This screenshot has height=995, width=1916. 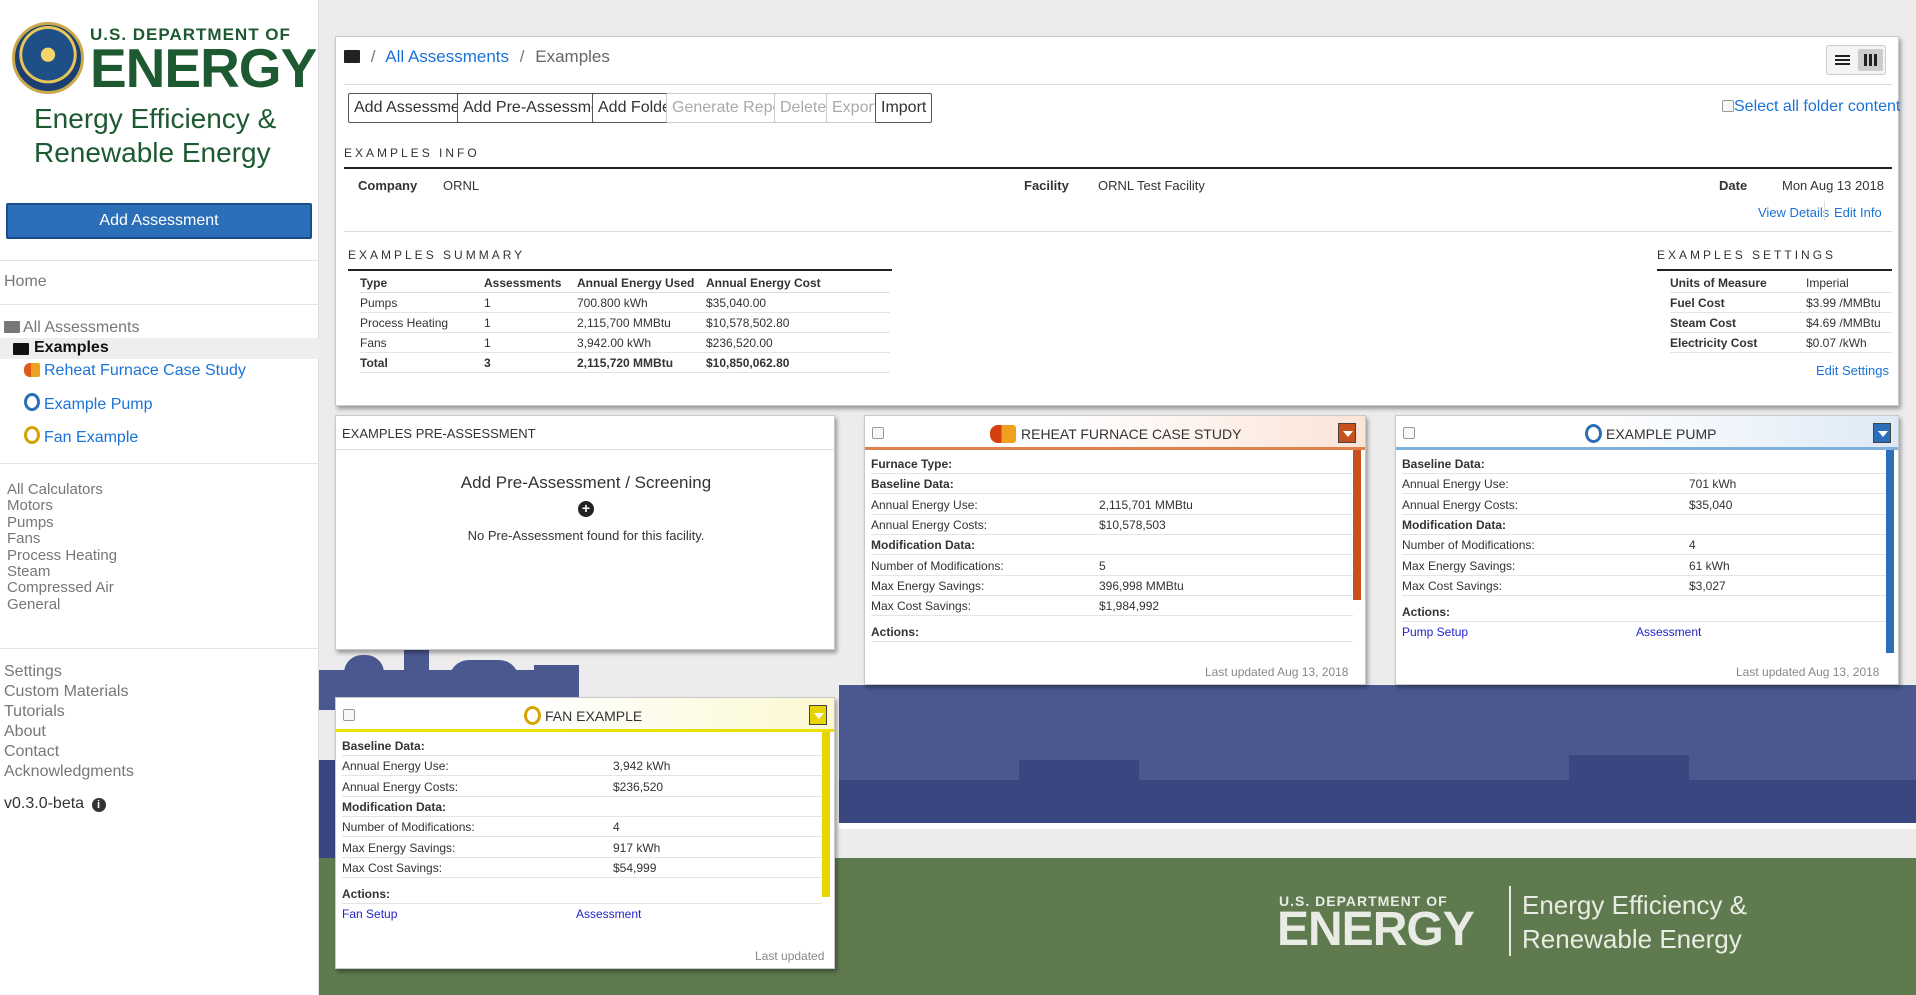 I want to click on nav-settings: Settings, so click(x=33, y=672).